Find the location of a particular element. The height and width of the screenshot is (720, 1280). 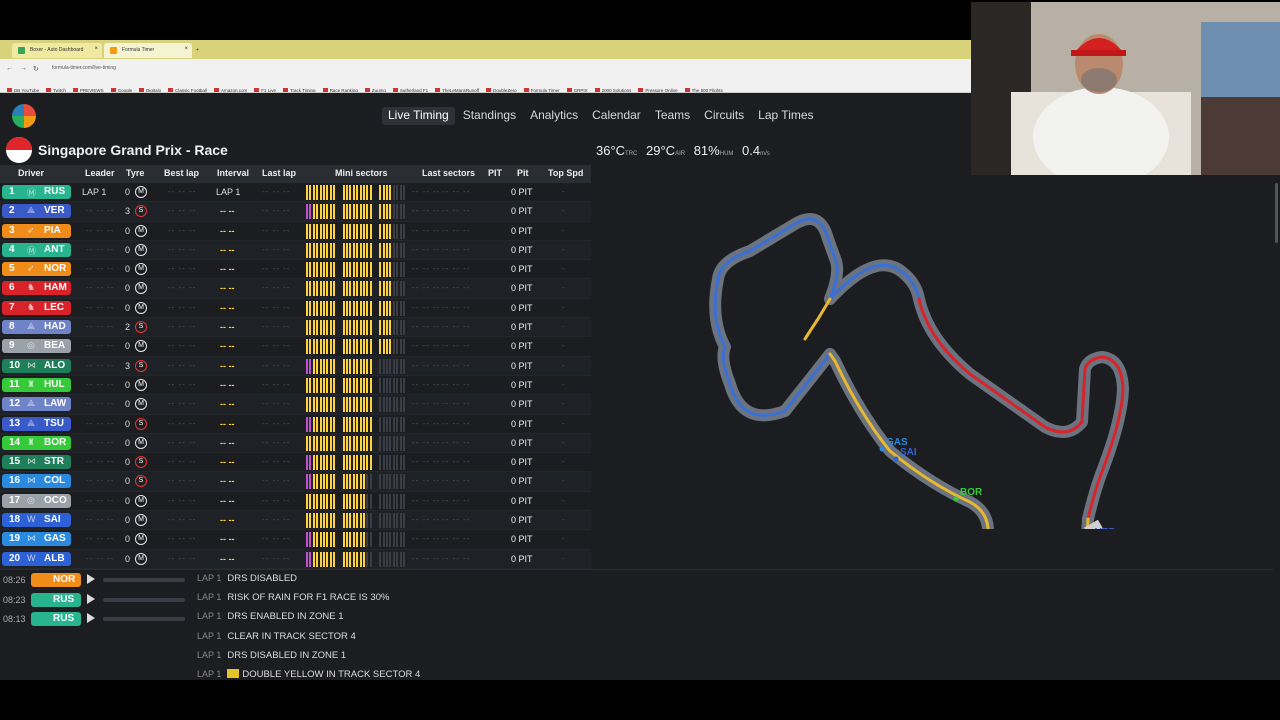

header-last-lap: Last lap is located at coordinates (279, 173).